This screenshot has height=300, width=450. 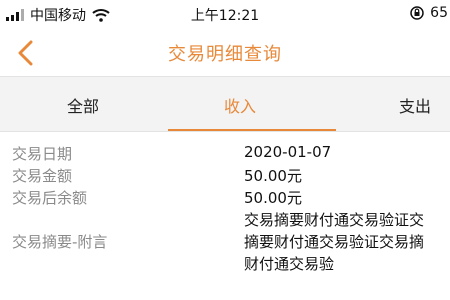 What do you see at coordinates (439, 13) in the screenshot?
I see `battery-percent: 65` at bounding box center [439, 13].